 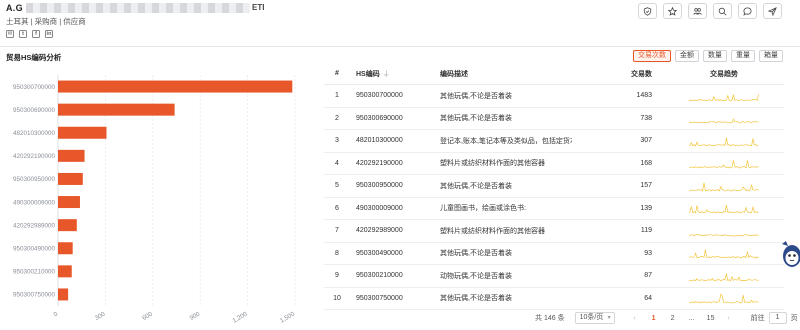 I want to click on search-button, so click(x=722, y=11).